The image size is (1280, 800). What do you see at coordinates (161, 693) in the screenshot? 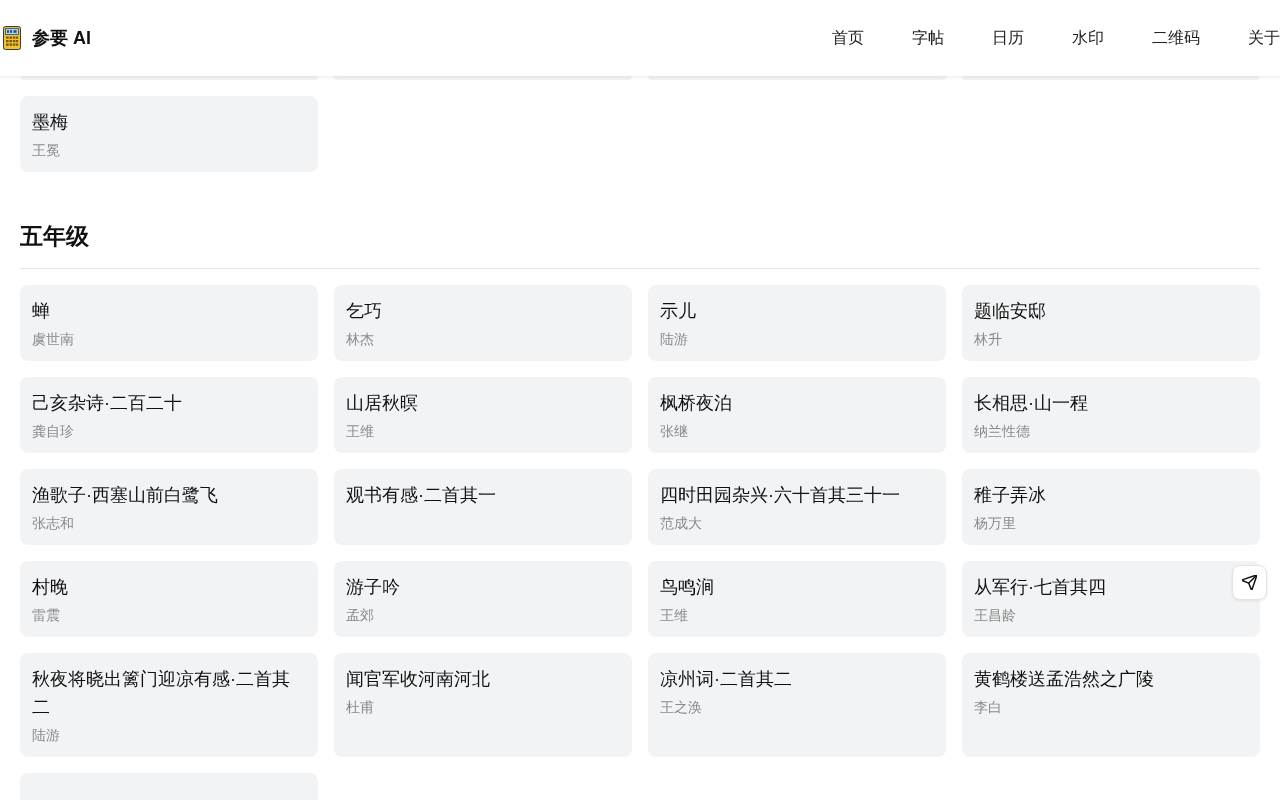
I see `poem-title: 秋夜将晓出篱门迎凉有感·二首其二` at bounding box center [161, 693].